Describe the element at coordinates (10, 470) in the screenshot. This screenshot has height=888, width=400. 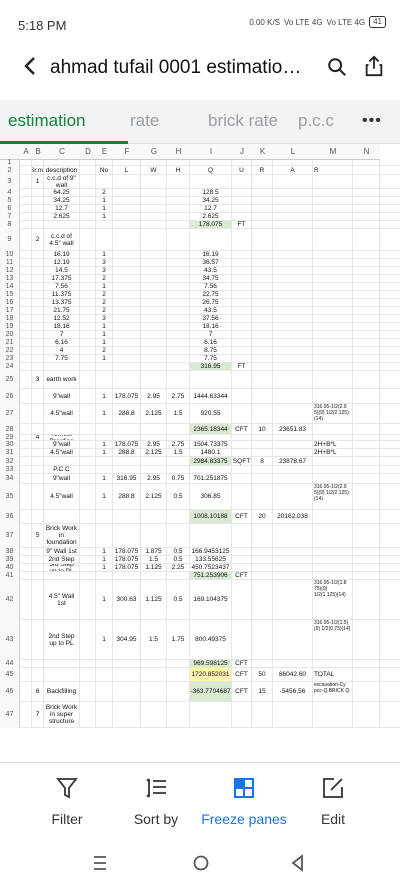
I see `row-header: 33` at that location.